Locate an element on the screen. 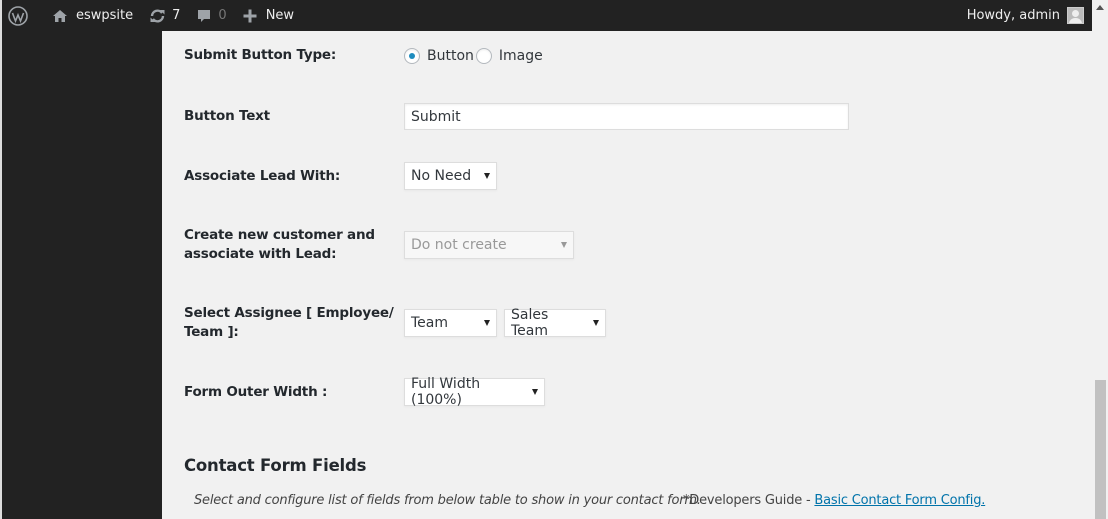 This screenshot has width=1108, height=519. radio-image-type-label: Image is located at coordinates (520, 55).